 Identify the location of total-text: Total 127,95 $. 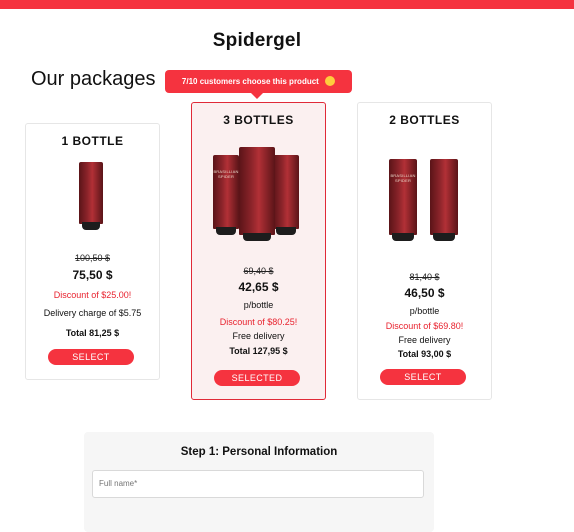
(258, 351).